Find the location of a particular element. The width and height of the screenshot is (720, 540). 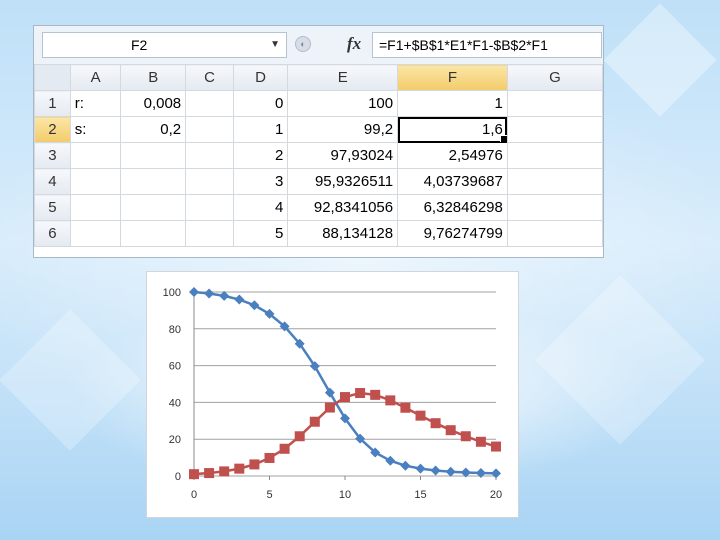

row-header: 6 is located at coordinates (52, 233).